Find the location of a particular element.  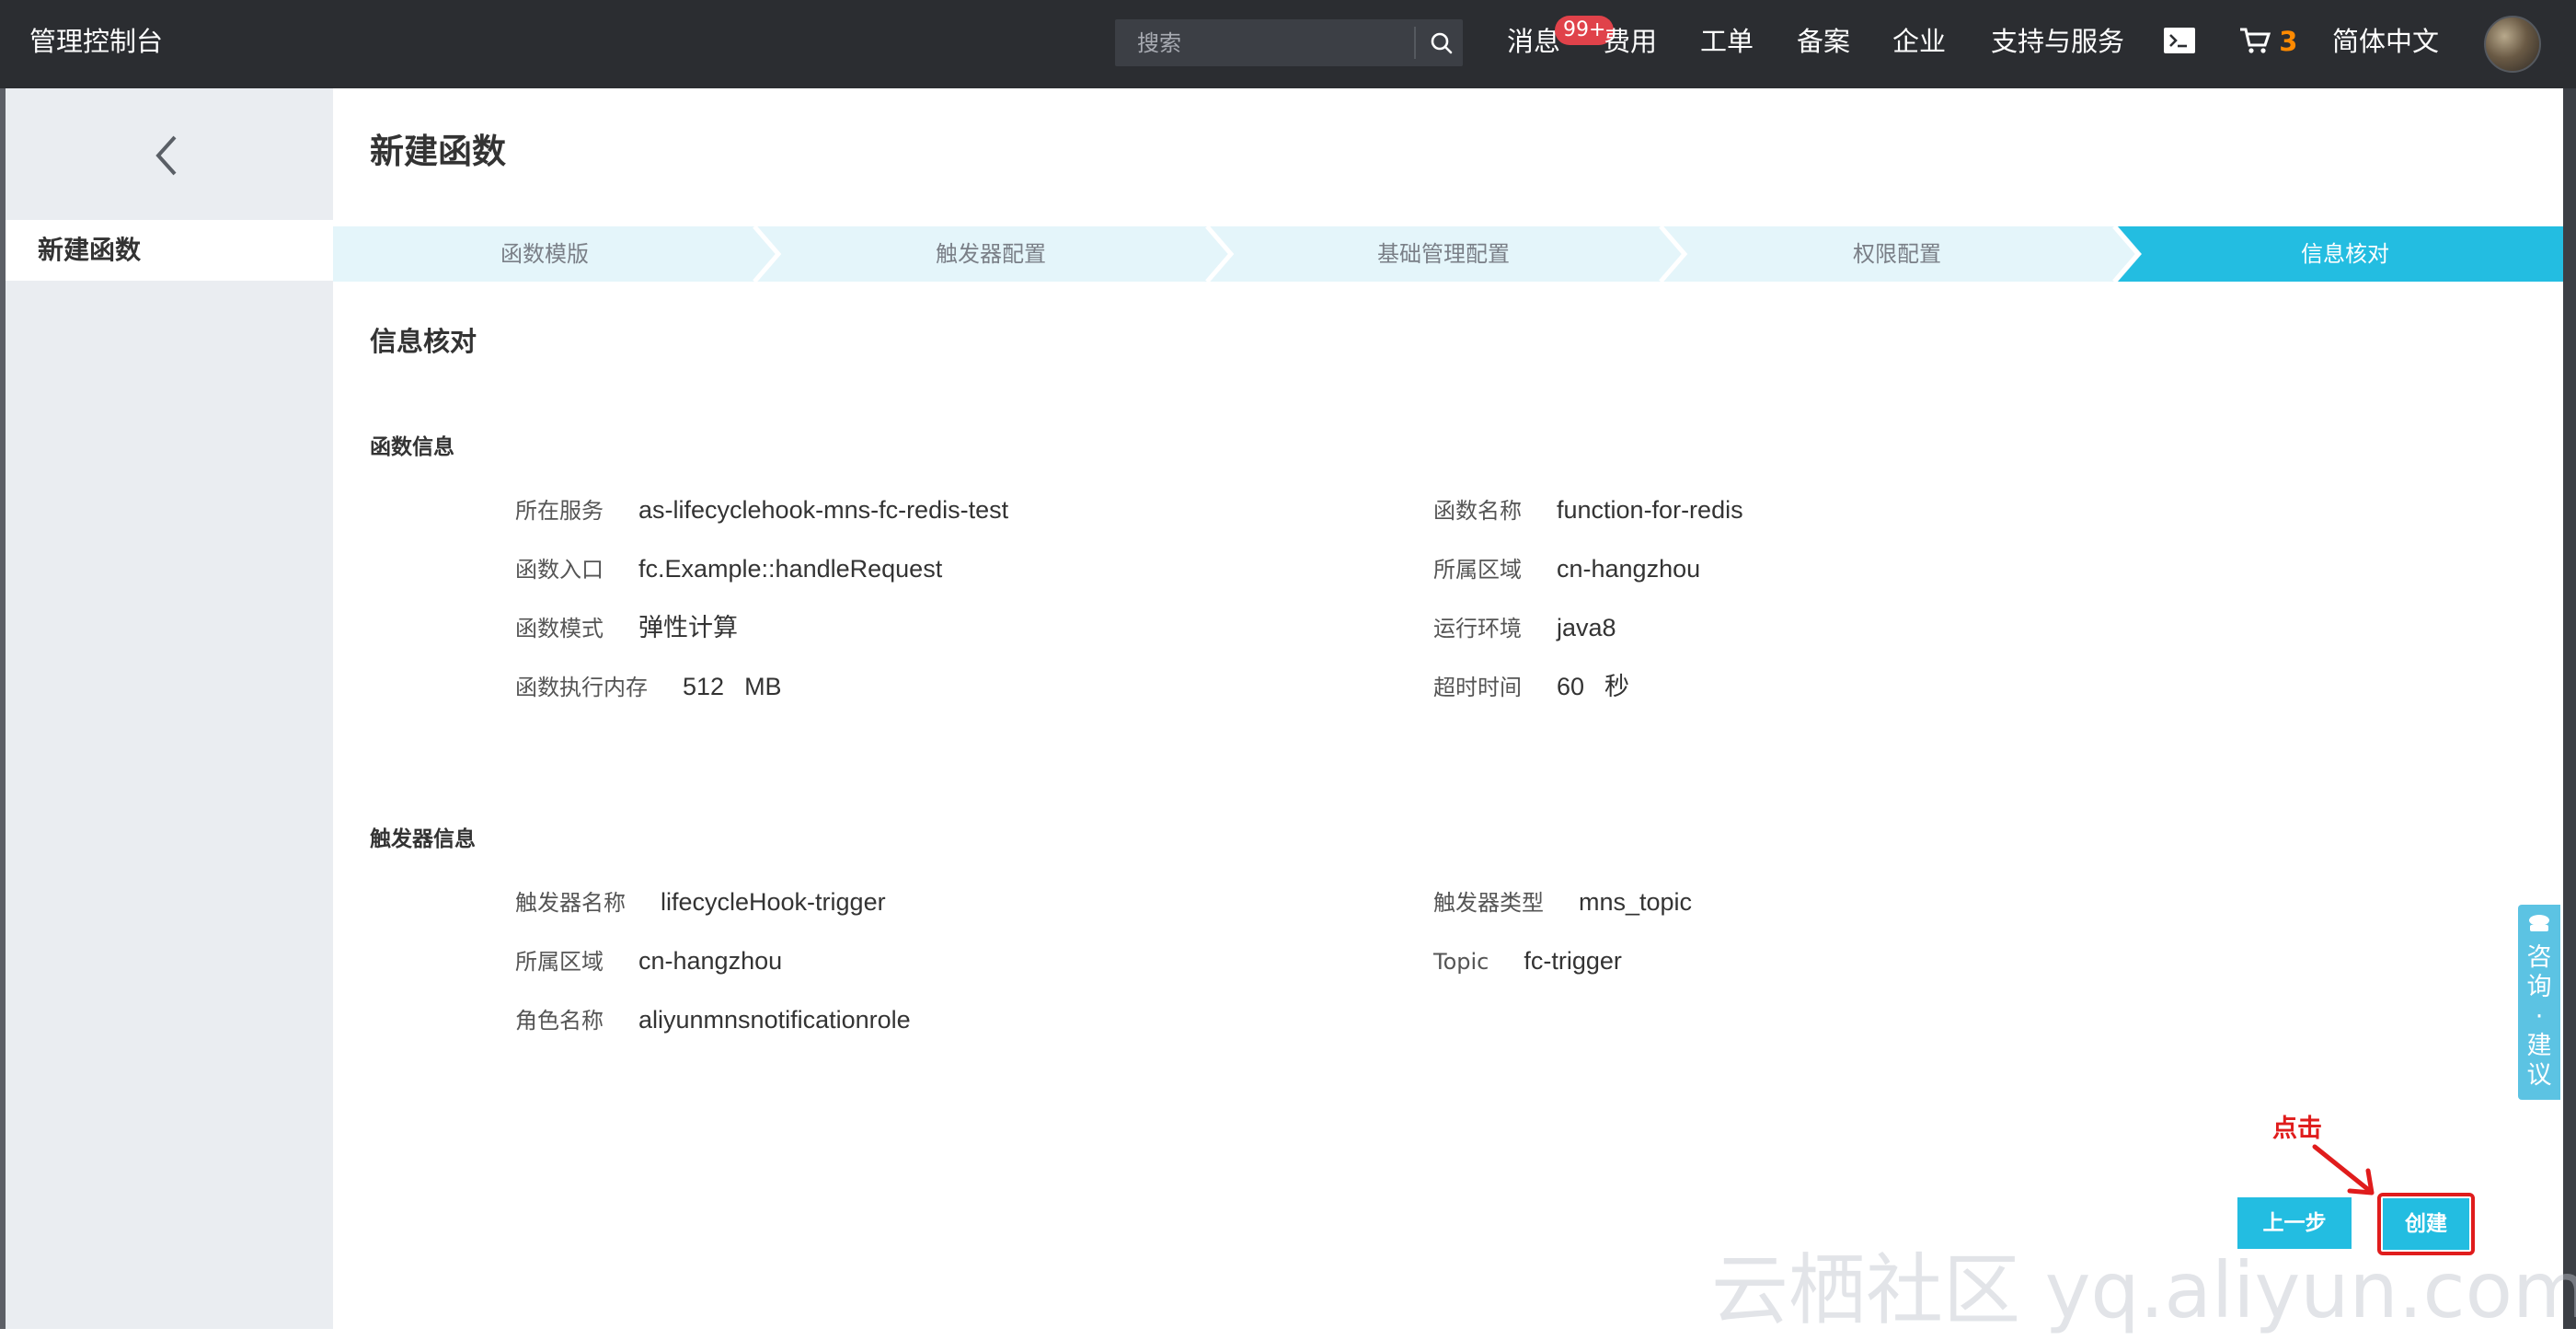

field-value: fc.Example::handleRequest is located at coordinates (790, 569).